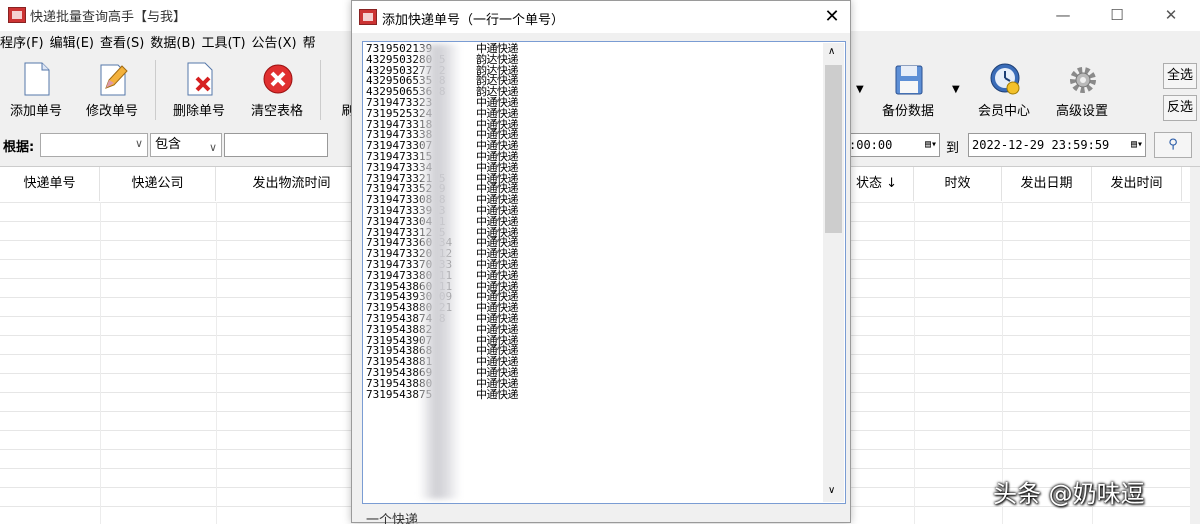 The height and width of the screenshot is (524, 1200). I want to click on column-header-ship-date: 发出日期, so click(1047, 184).